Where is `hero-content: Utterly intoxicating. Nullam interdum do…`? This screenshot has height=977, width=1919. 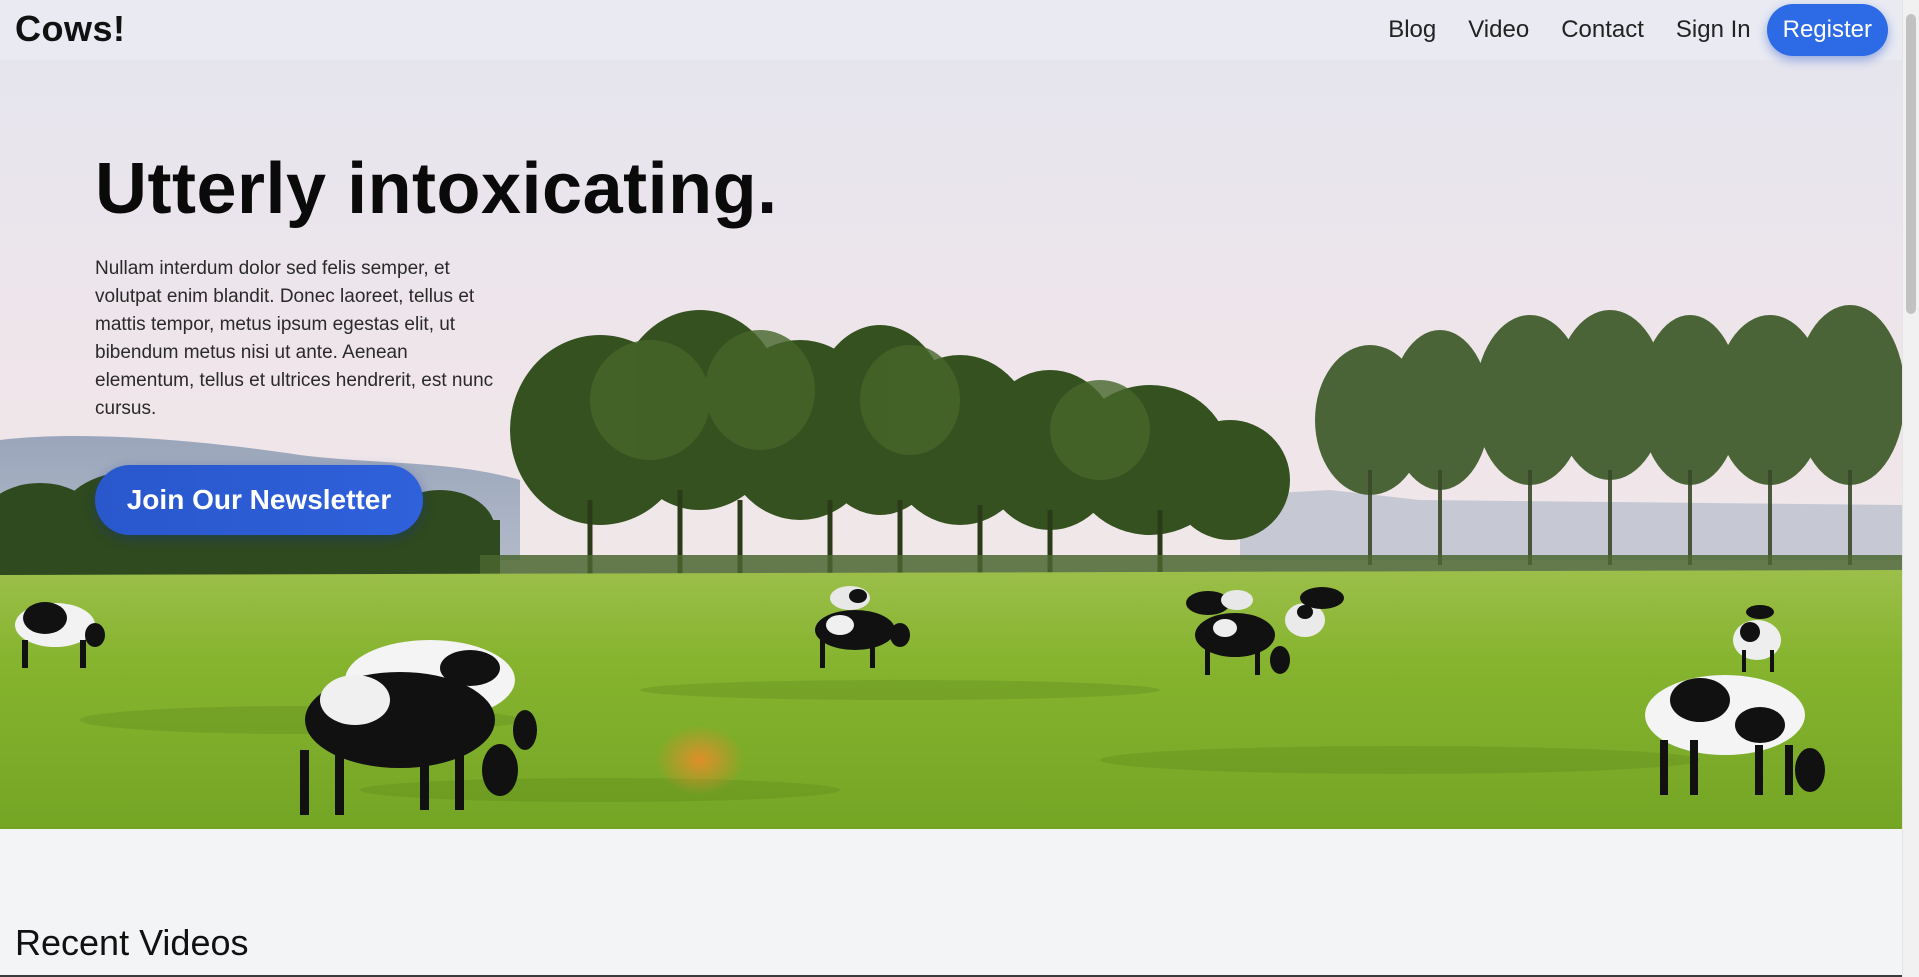
hero-content: Utterly intoxicating. Nullam interdum do… is located at coordinates (436, 340).